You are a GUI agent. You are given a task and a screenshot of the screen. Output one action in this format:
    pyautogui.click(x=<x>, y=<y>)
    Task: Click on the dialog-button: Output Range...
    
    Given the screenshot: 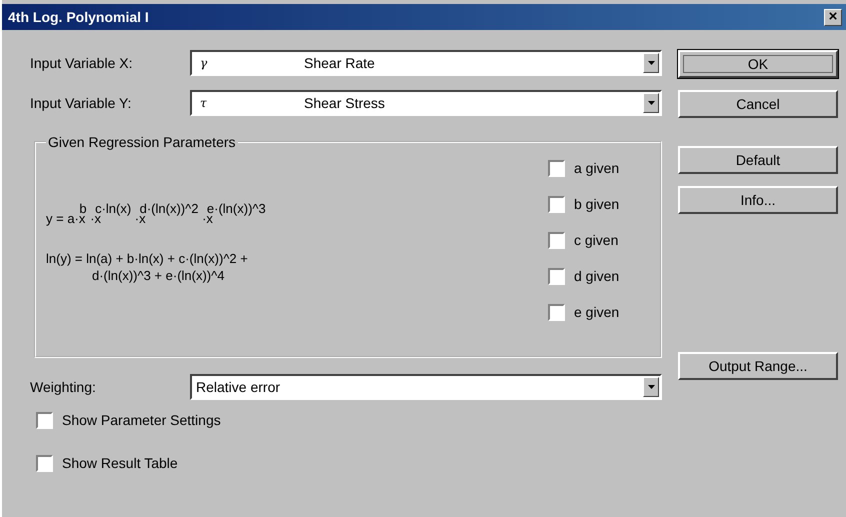 What is the action you would take?
    pyautogui.click(x=758, y=366)
    